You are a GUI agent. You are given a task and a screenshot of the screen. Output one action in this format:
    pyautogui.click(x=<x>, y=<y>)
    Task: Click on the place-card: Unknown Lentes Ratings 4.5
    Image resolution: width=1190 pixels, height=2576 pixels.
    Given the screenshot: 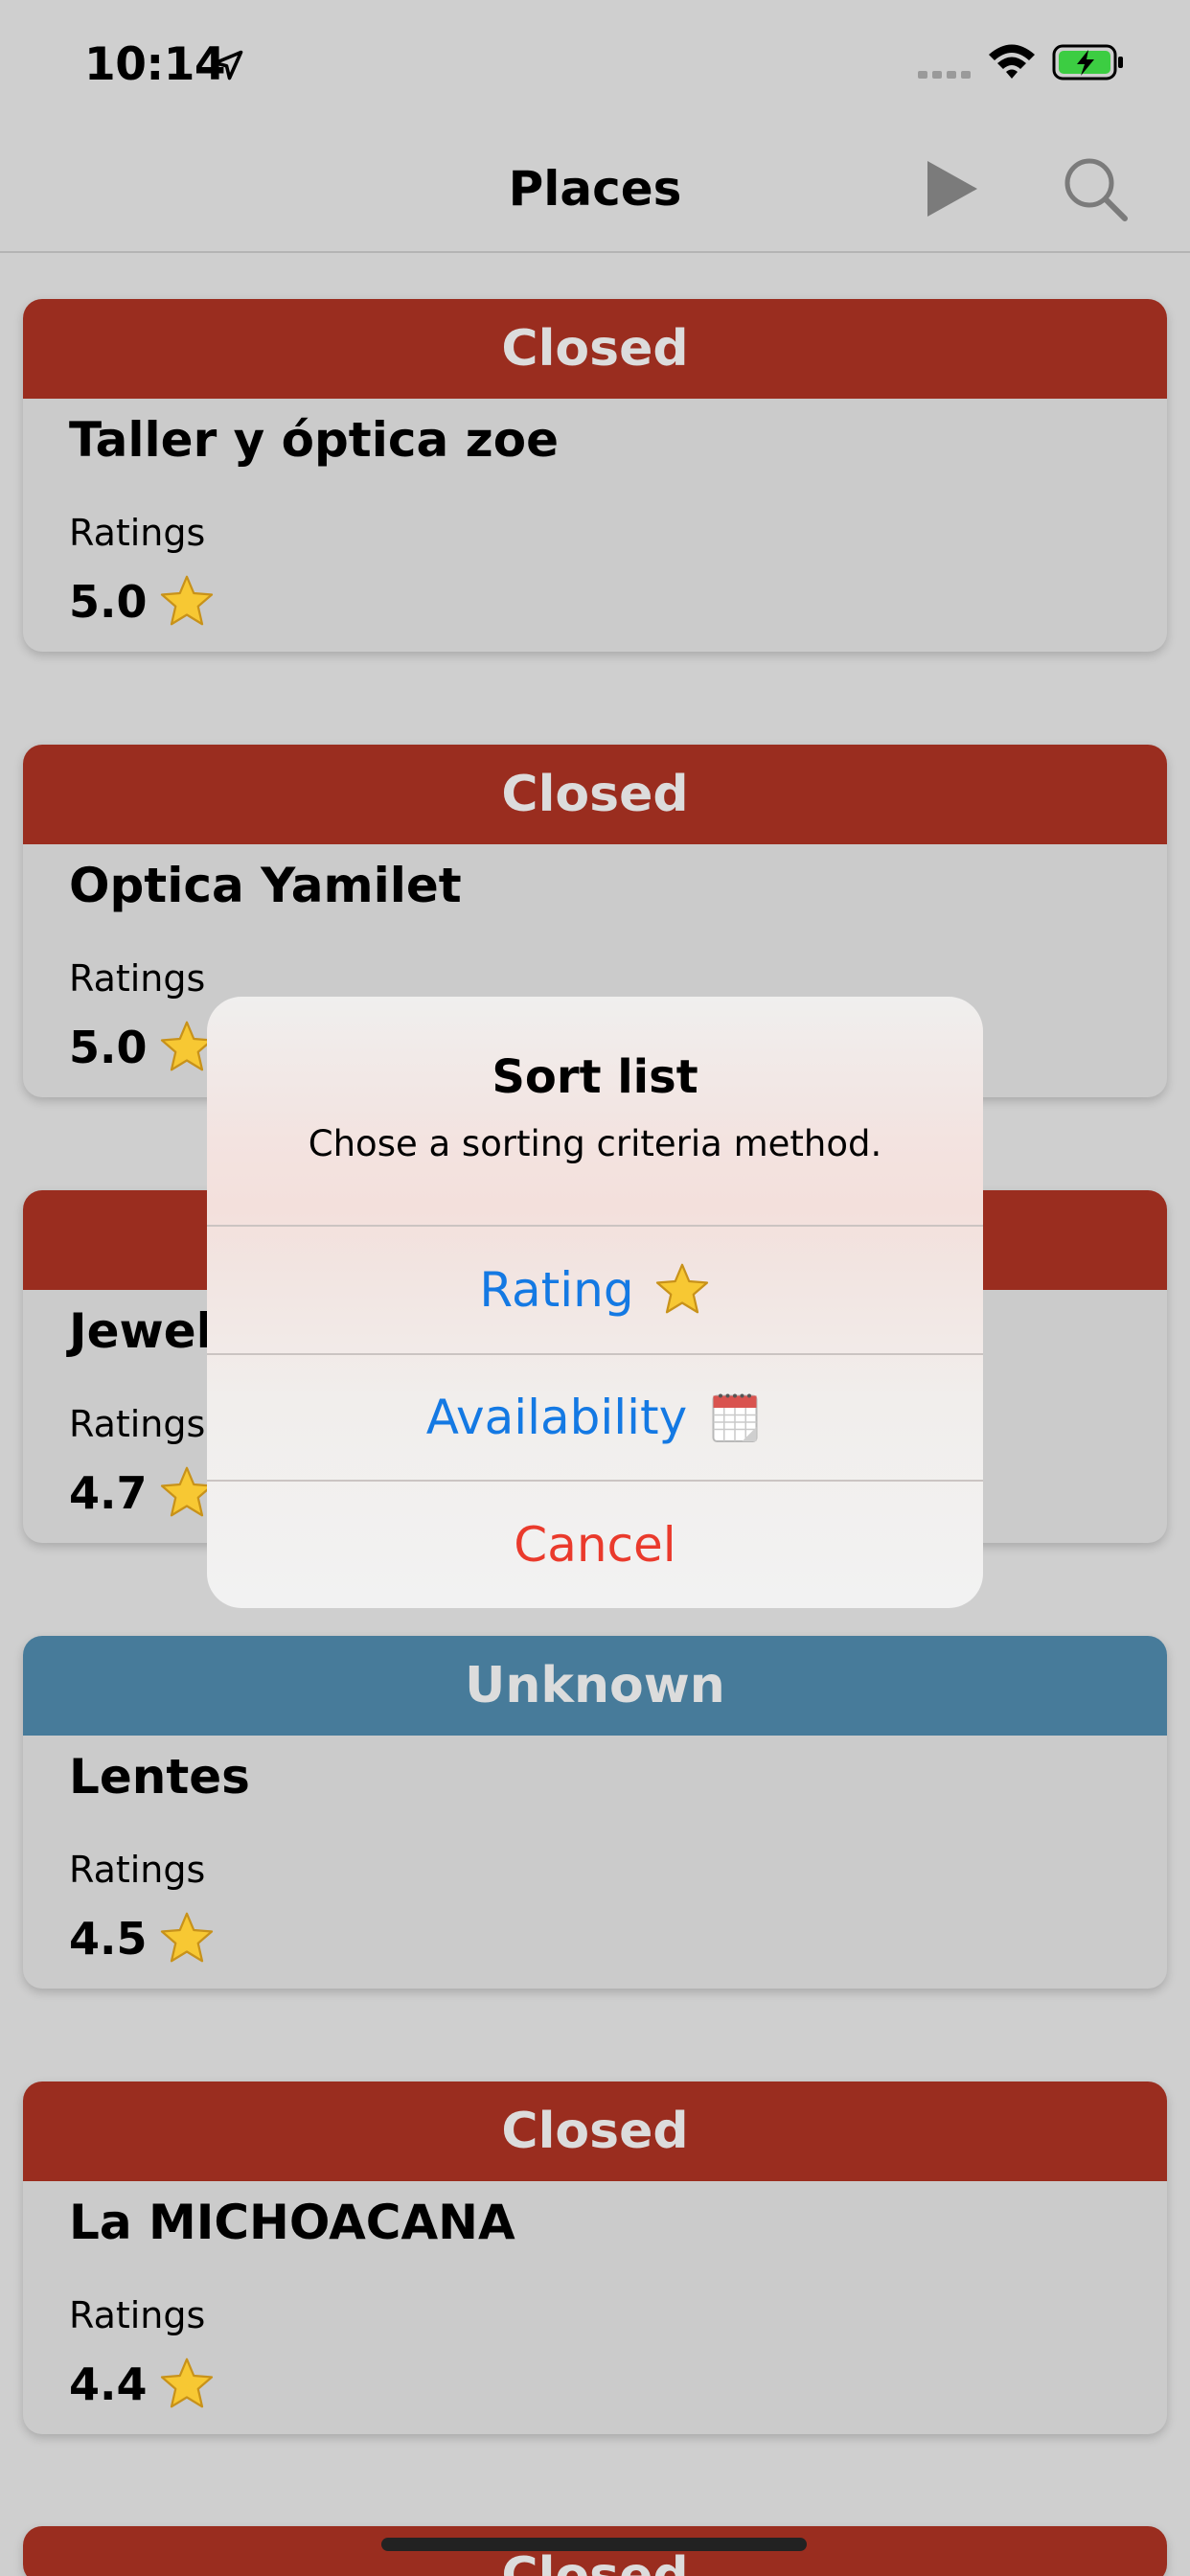 What is the action you would take?
    pyautogui.click(x=595, y=1812)
    